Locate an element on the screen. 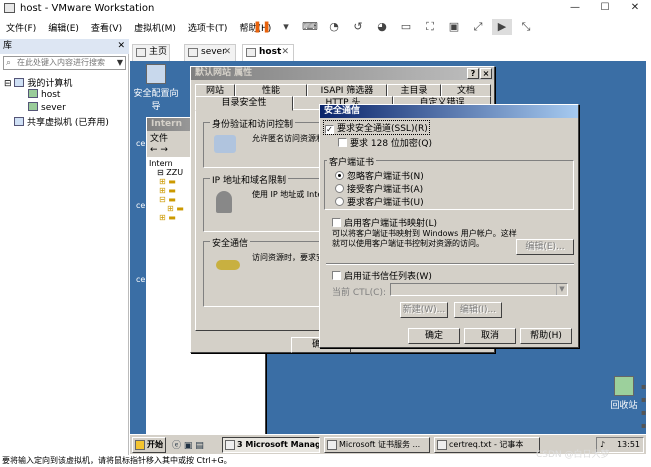 The image size is (651, 467). security-wizard-shortcut: 安全配置向导 is located at coordinates (156, 88).